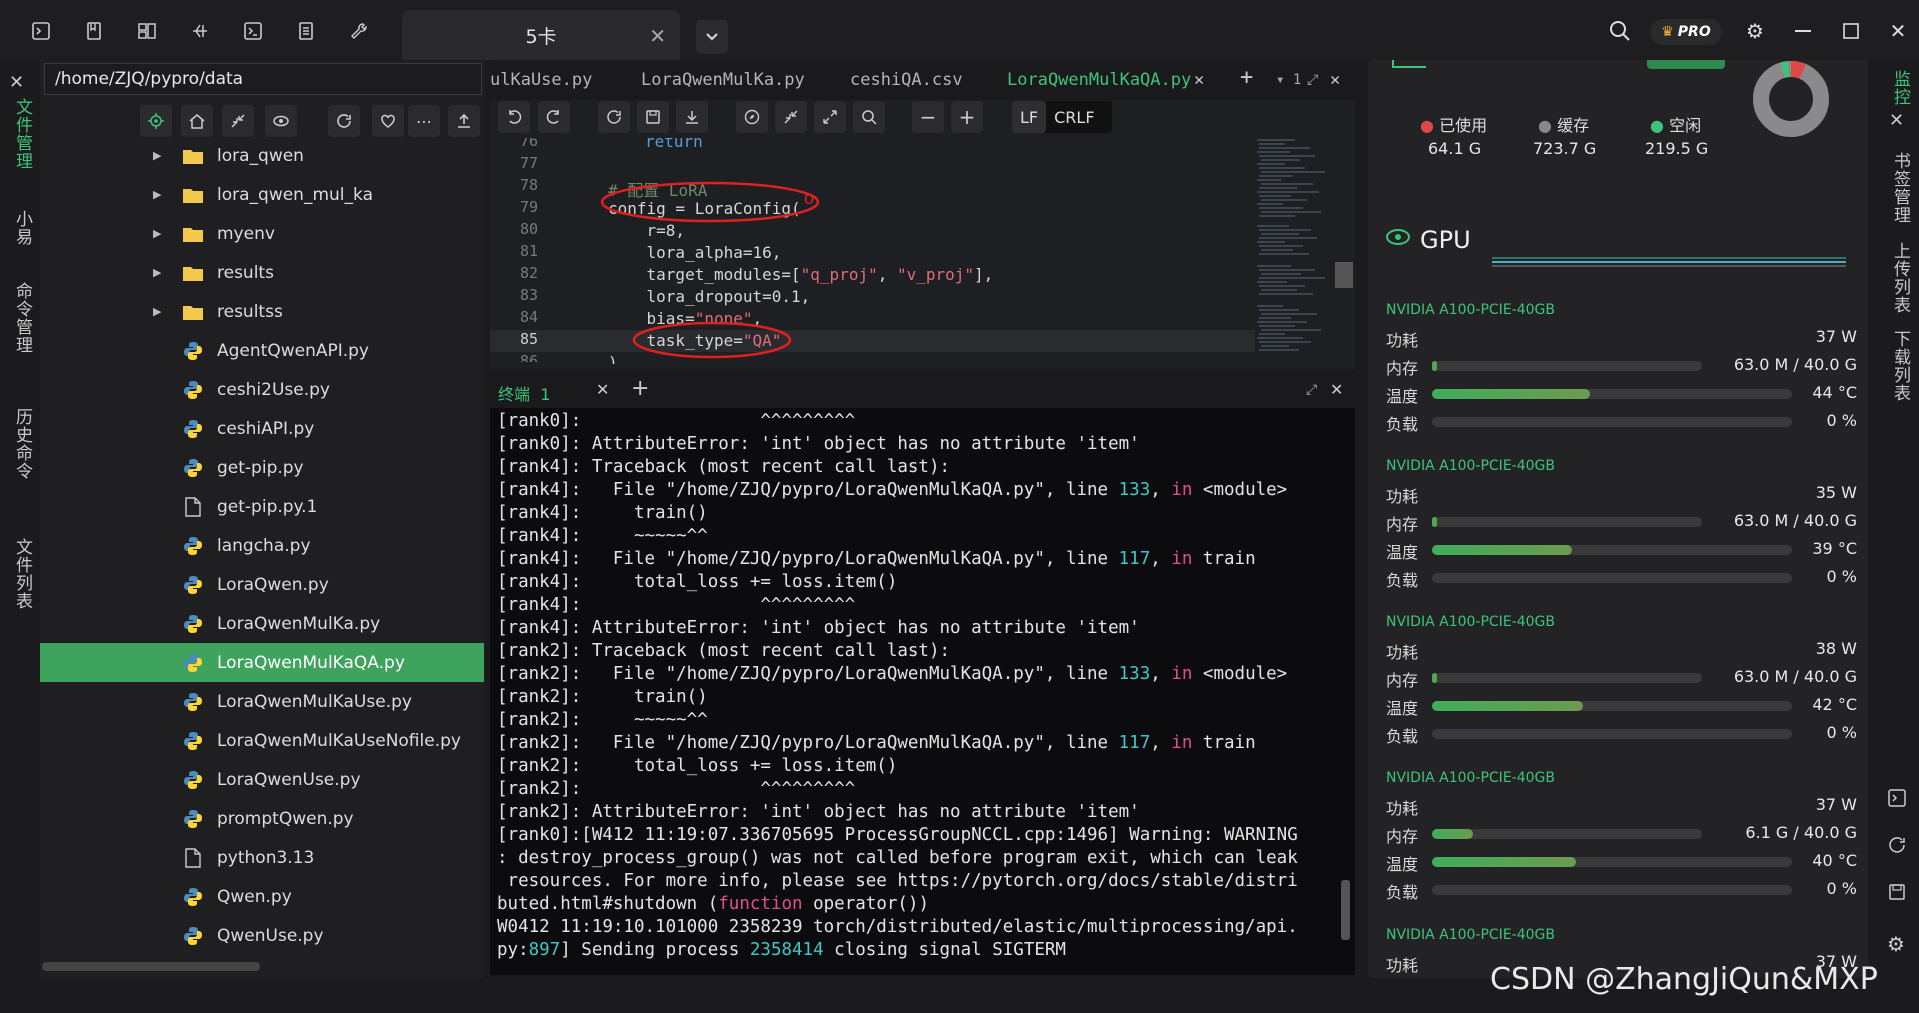 Image resolution: width=1919 pixels, height=1013 pixels. What do you see at coordinates (262, 545) in the screenshot?
I see `file-row: langcha.py` at bounding box center [262, 545].